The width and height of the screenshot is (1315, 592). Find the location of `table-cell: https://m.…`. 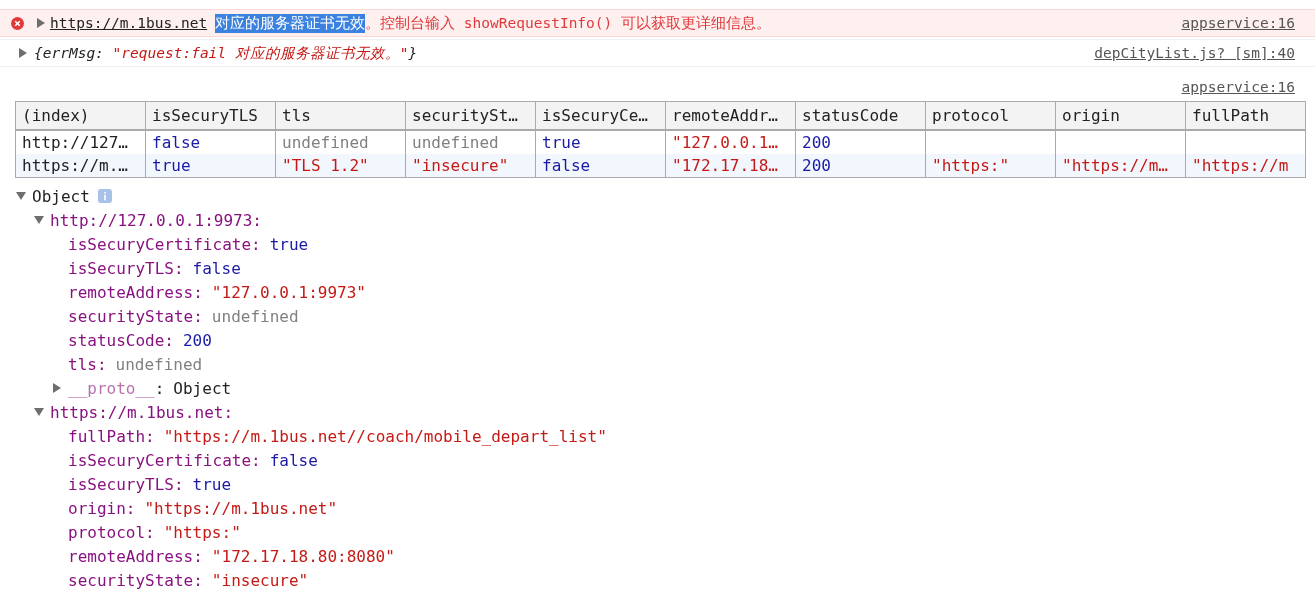

table-cell: https://m.… is located at coordinates (75, 165).